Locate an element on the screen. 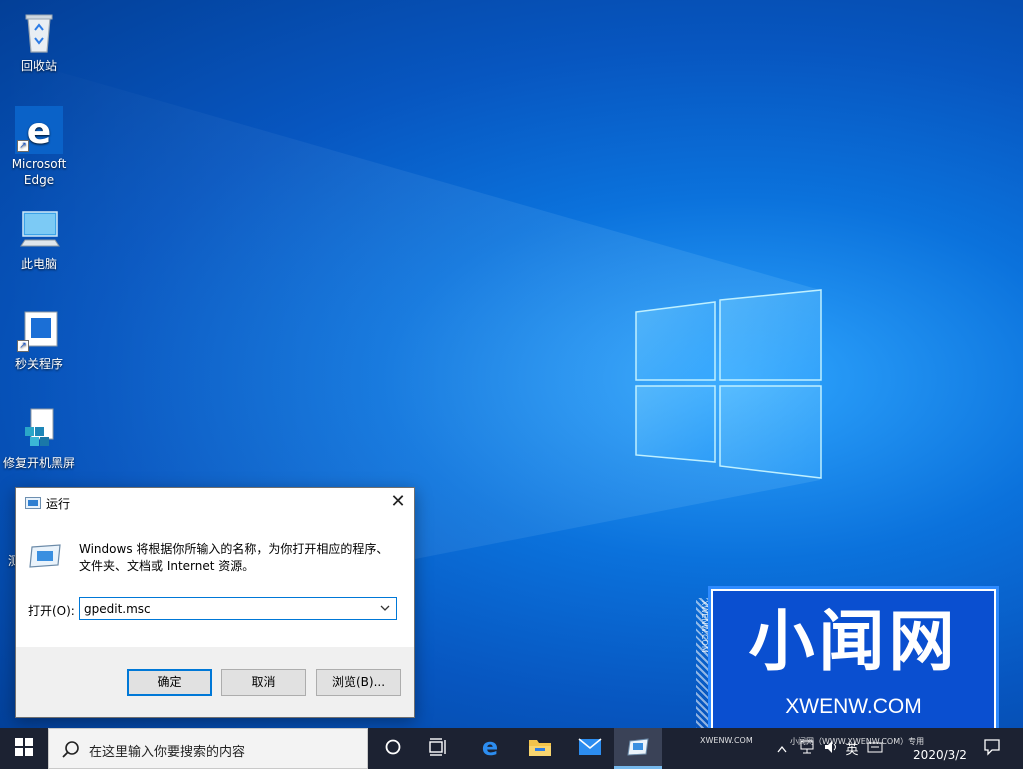  app-shortcut-icon: ↗ is located at coordinates (39, 330).